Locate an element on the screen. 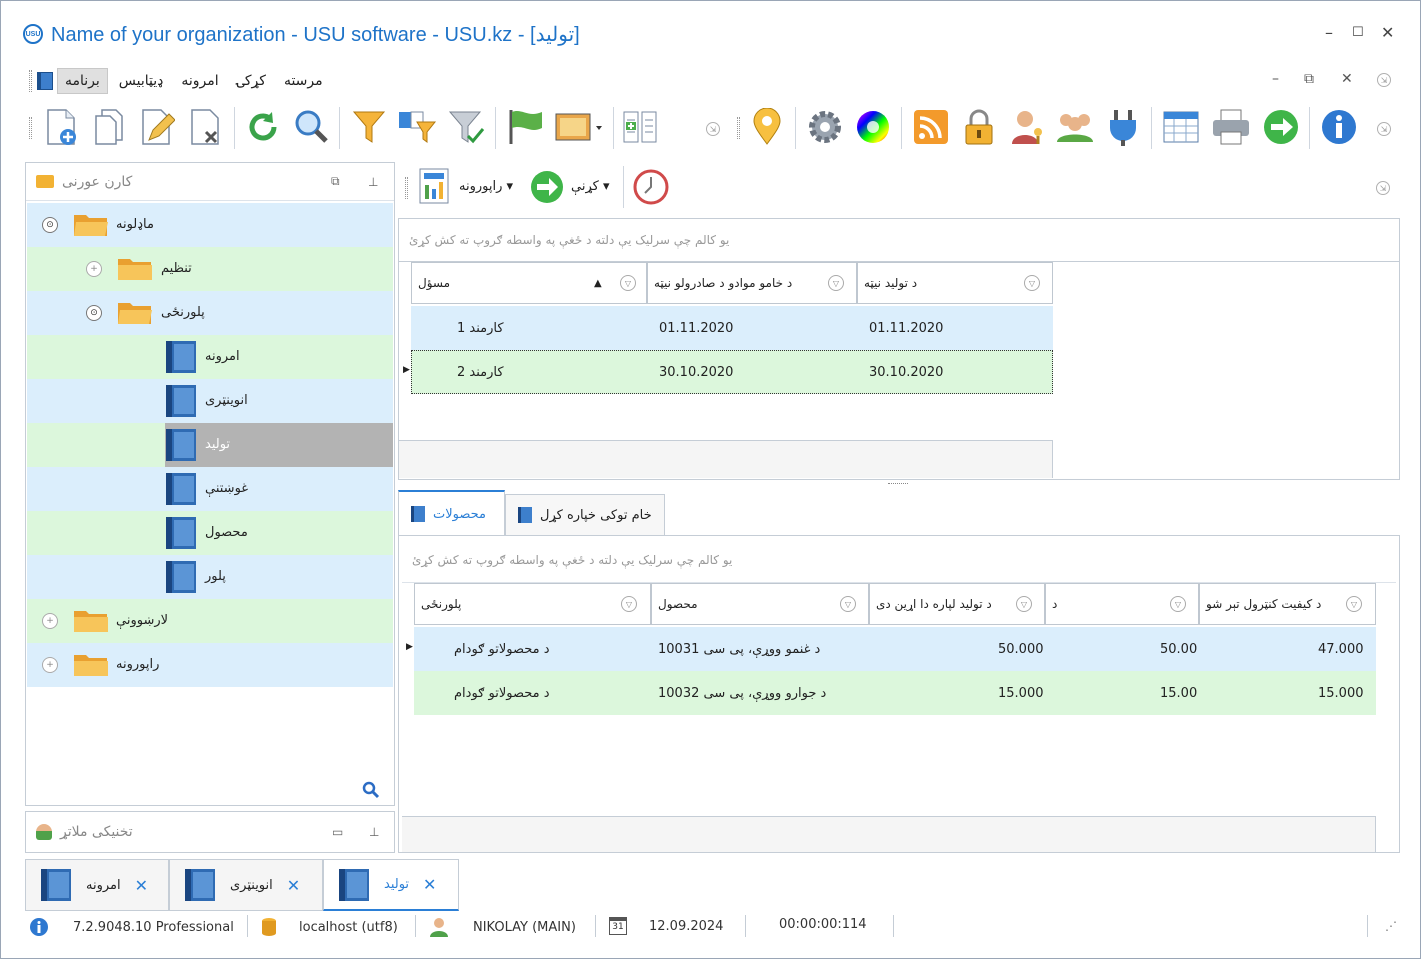 The height and width of the screenshot is (959, 1421). tab-products: محصولات is located at coordinates (451, 513).